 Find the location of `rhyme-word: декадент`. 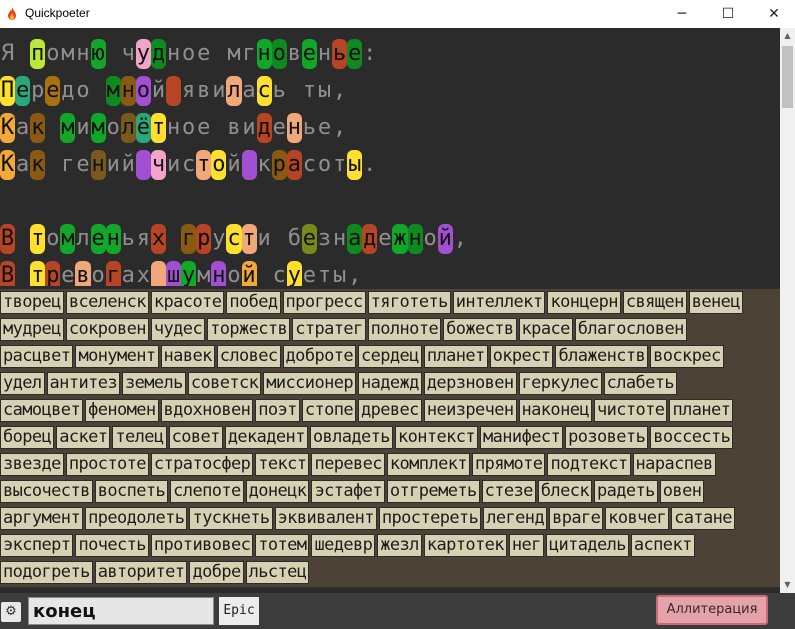

rhyme-word: декадент is located at coordinates (266, 437).